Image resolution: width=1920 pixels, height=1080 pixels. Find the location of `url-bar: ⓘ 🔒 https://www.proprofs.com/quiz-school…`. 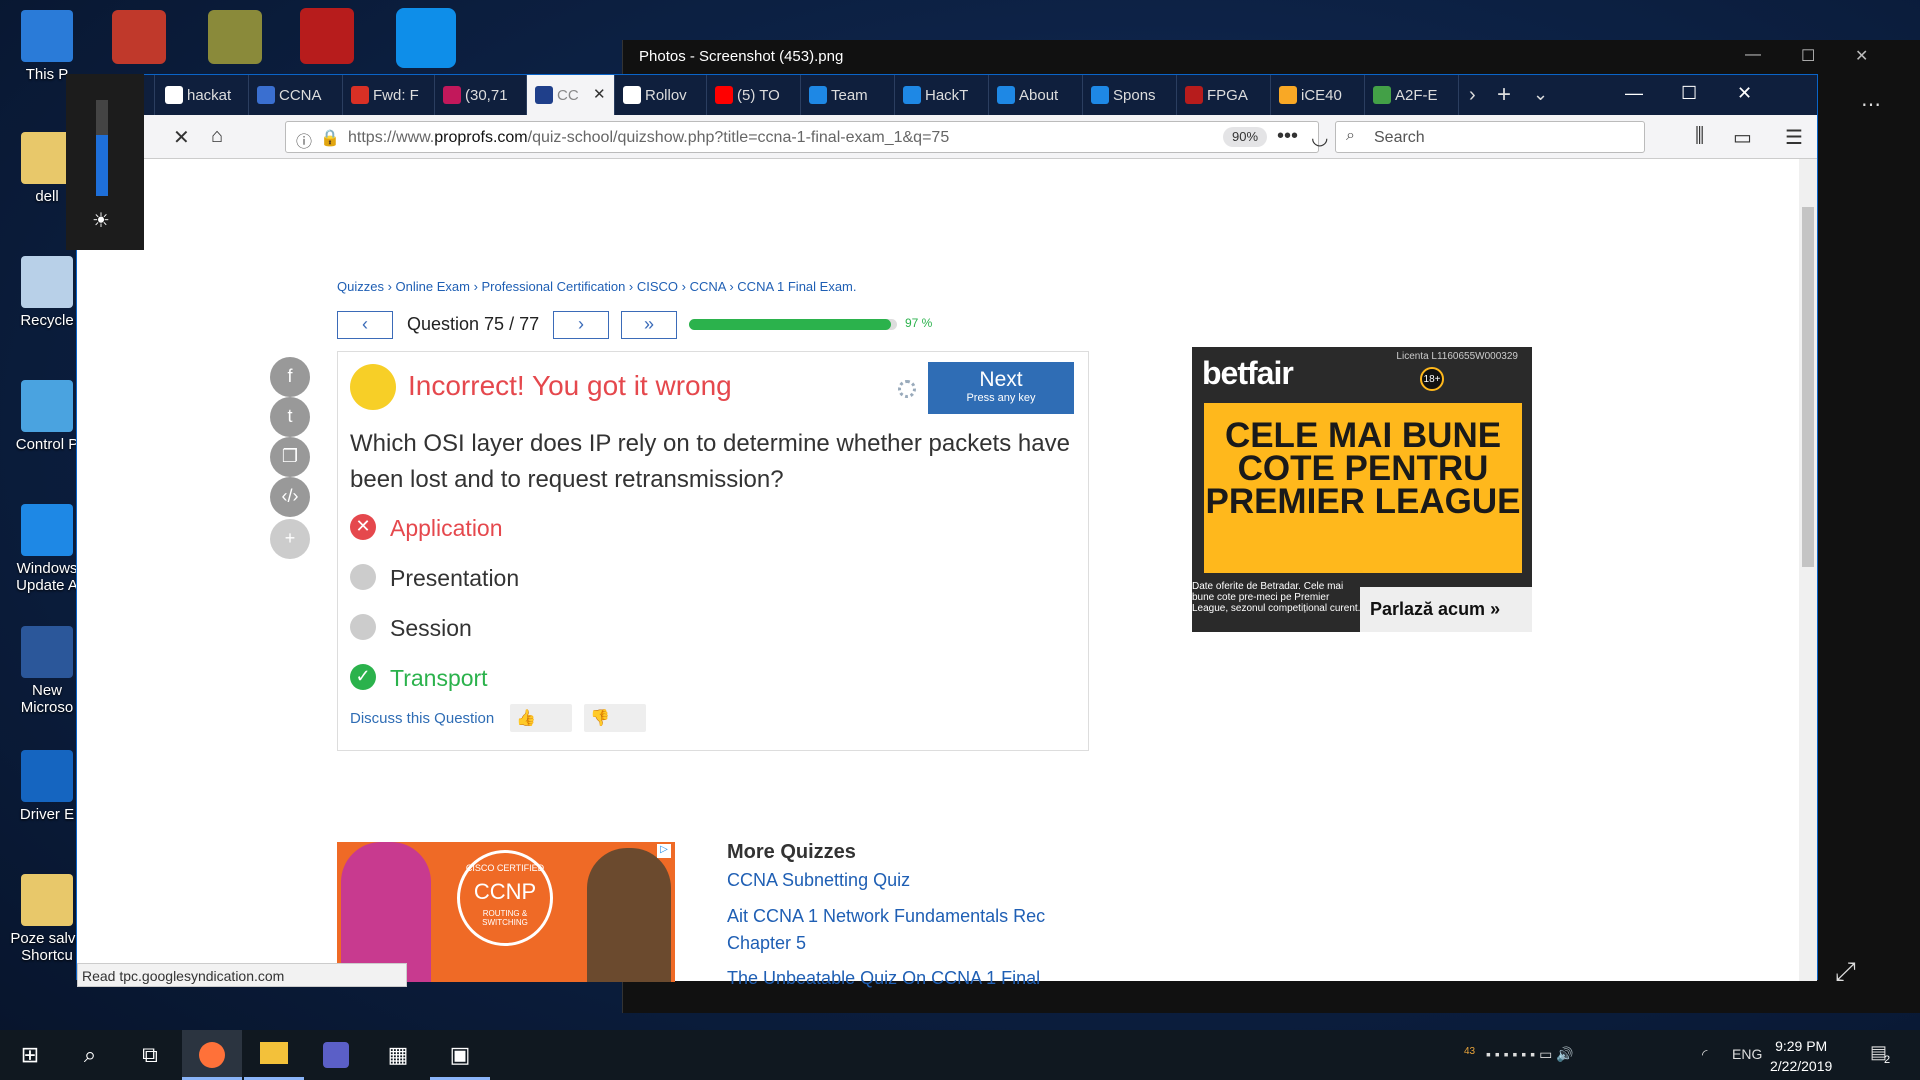

url-bar: ⓘ 🔒 https://www.proprofs.com/quiz-school… is located at coordinates (802, 137).